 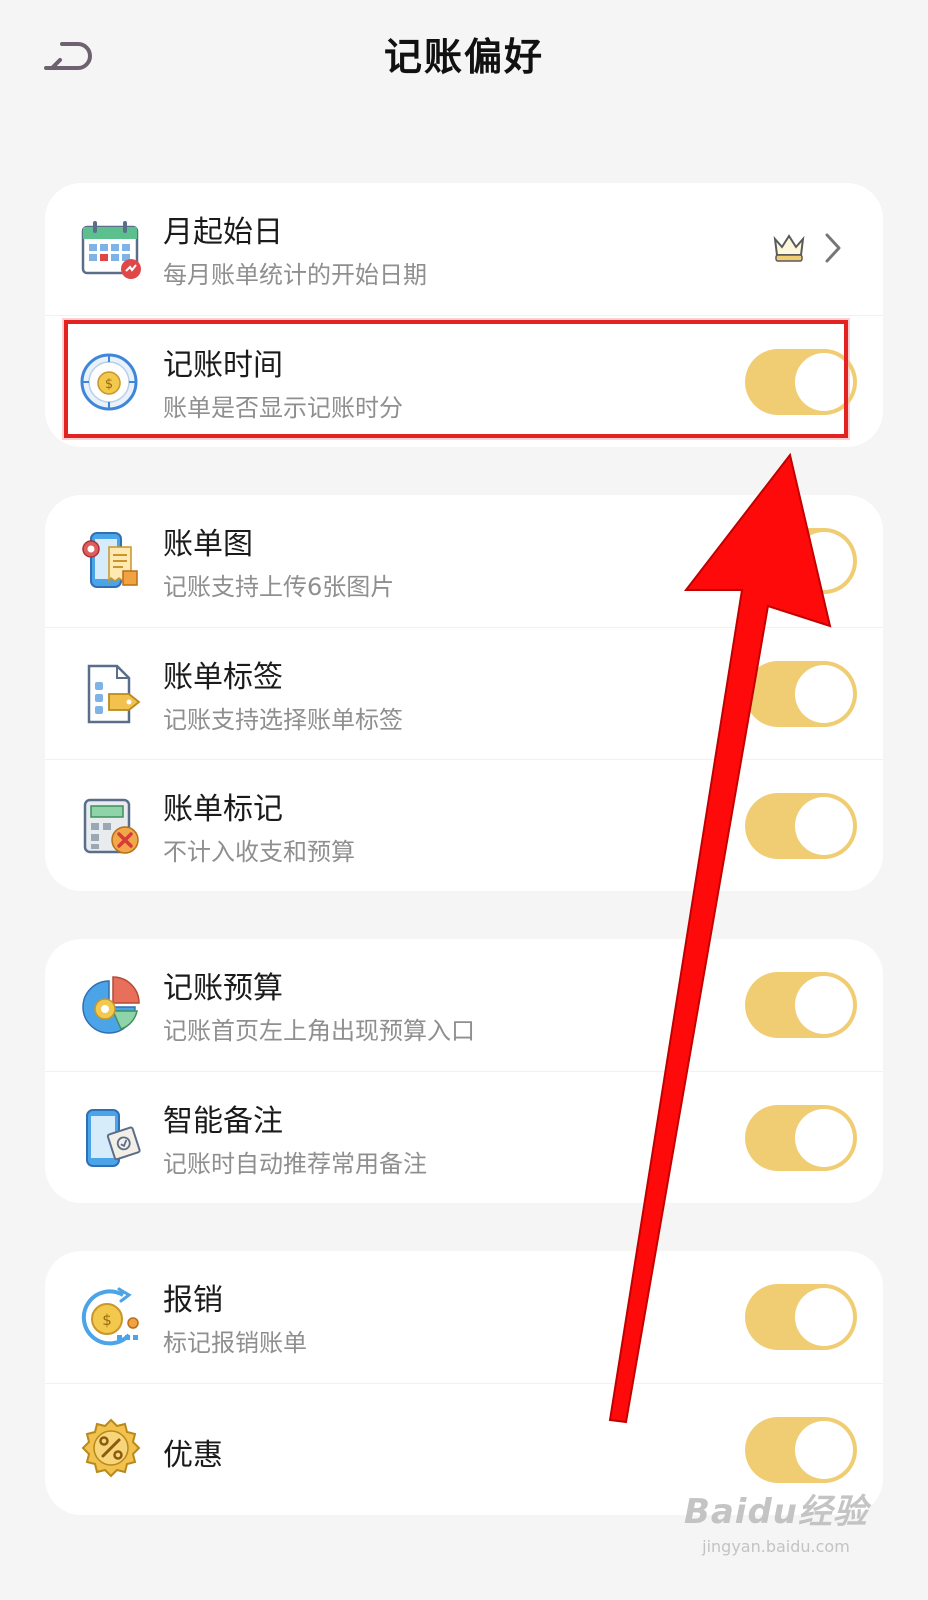 I want to click on watermark: Baidu经验 jingyan.baidu.com, so click(x=776, y=1520).